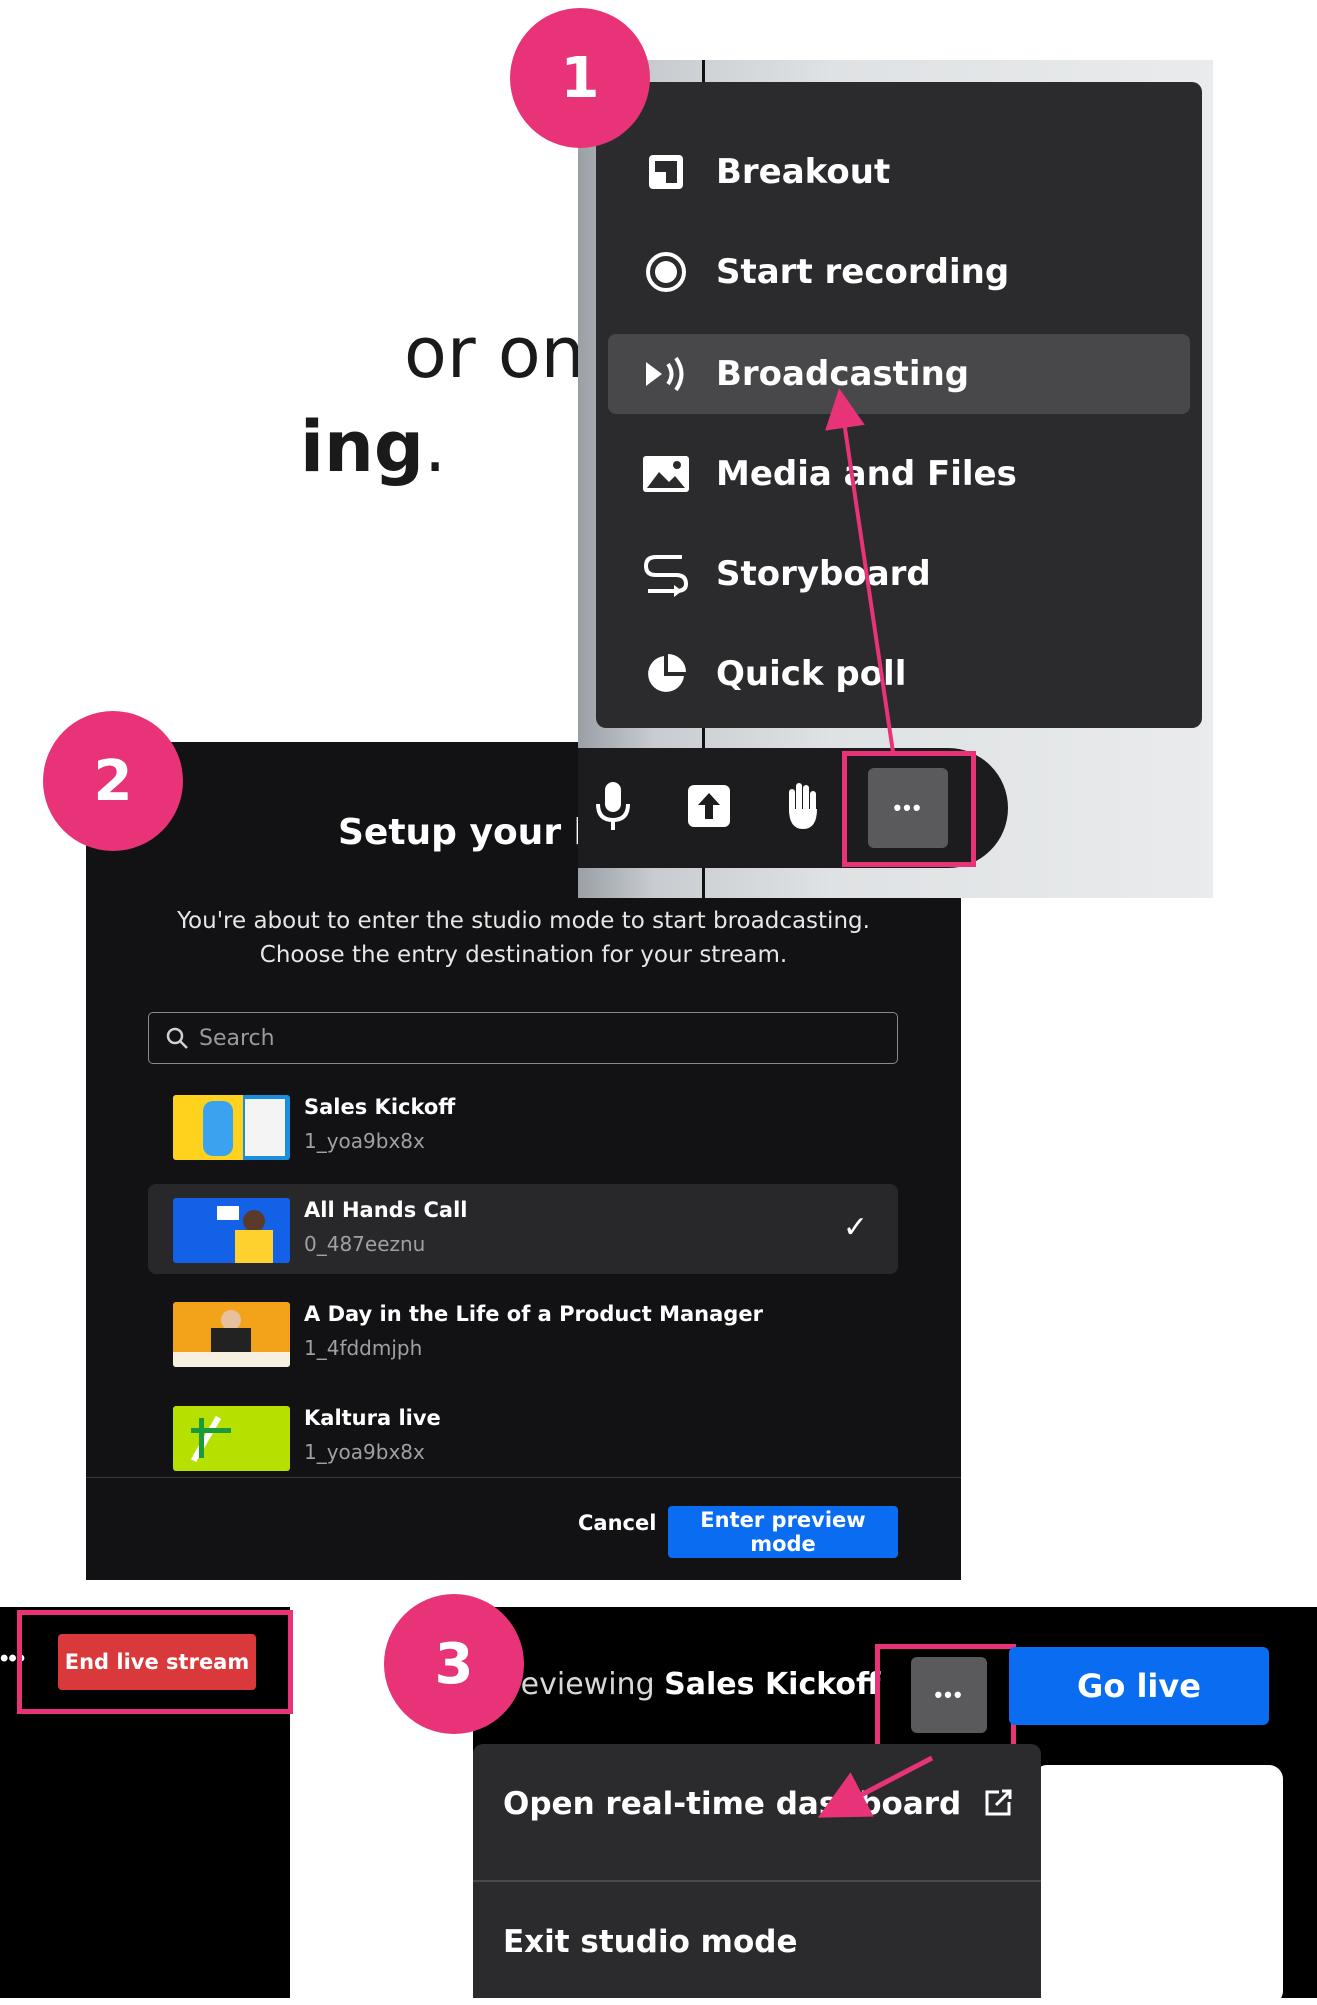  I want to click on menu-item-label: Storyboard, so click(823, 574).